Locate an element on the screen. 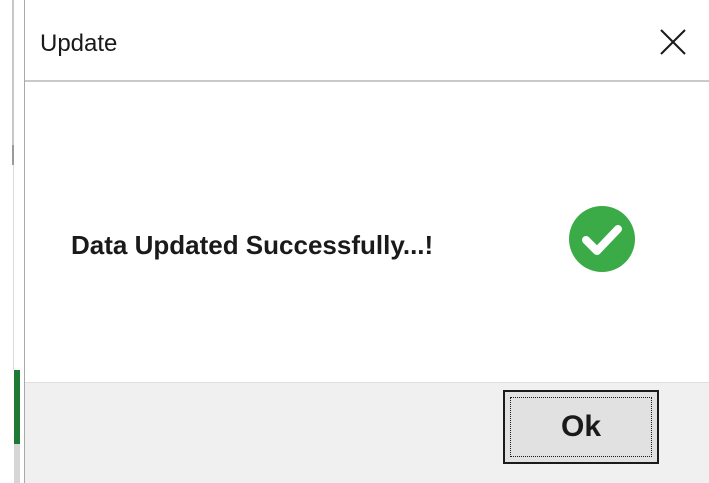  ok-button: Ok is located at coordinates (581, 427).